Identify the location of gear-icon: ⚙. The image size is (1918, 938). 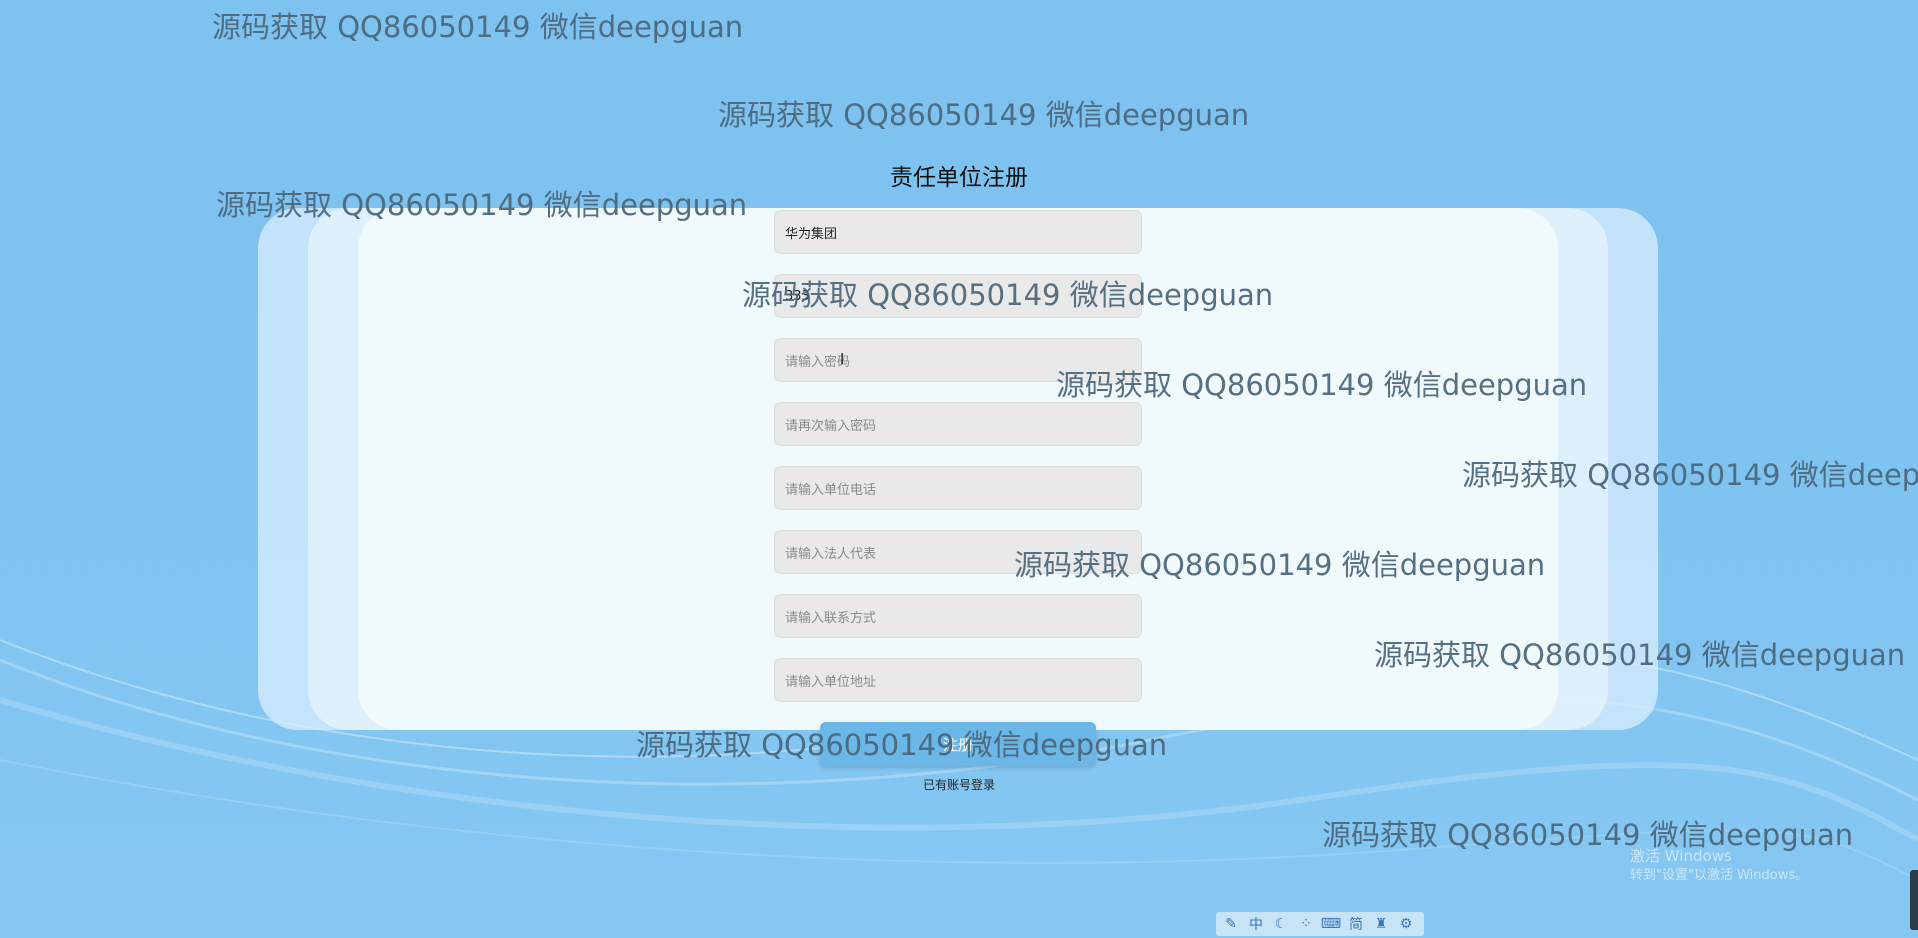
(1406, 924).